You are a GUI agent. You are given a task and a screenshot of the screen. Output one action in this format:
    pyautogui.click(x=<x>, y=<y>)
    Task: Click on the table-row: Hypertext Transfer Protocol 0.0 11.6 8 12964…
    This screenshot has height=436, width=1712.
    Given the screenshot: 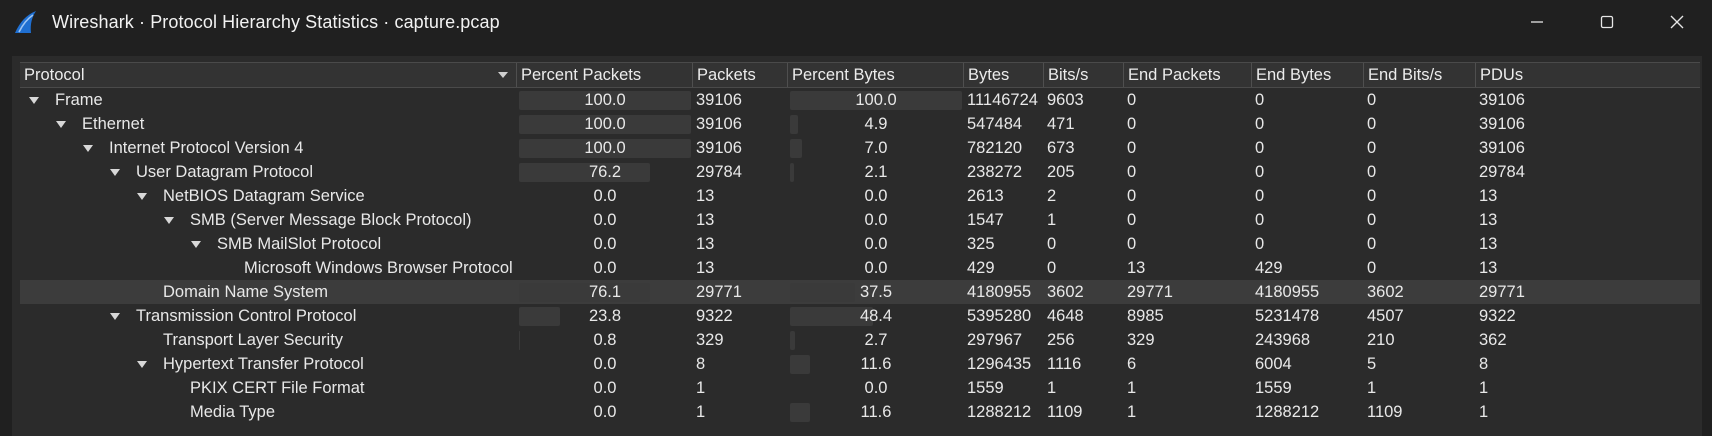 What is the action you would take?
    pyautogui.click(x=860, y=364)
    